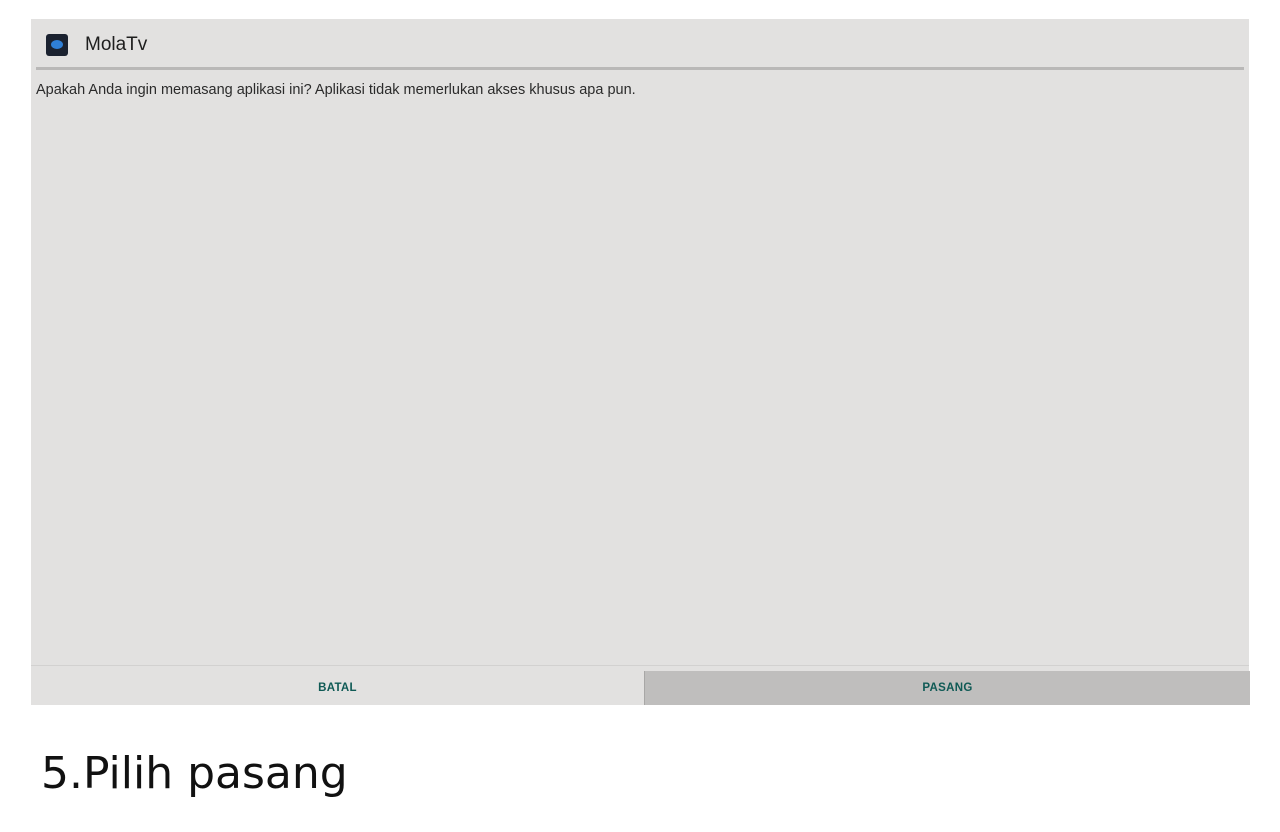 The height and width of the screenshot is (832, 1280). I want to click on molatv-app-icon, so click(57, 45).